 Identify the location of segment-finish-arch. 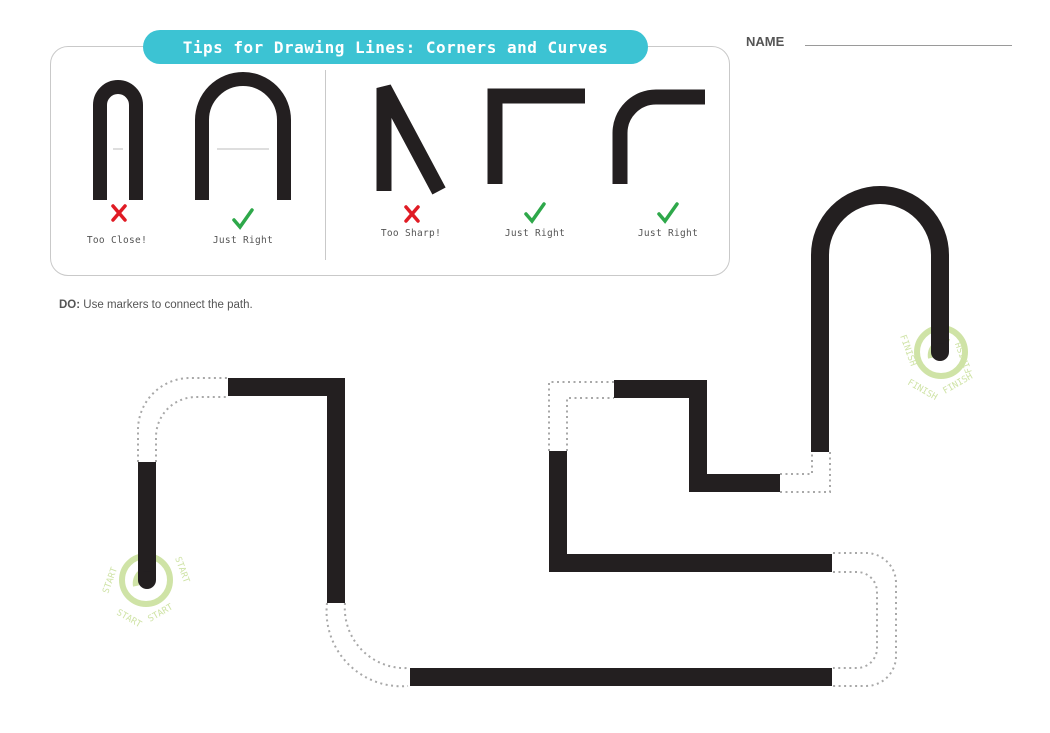
(880, 319).